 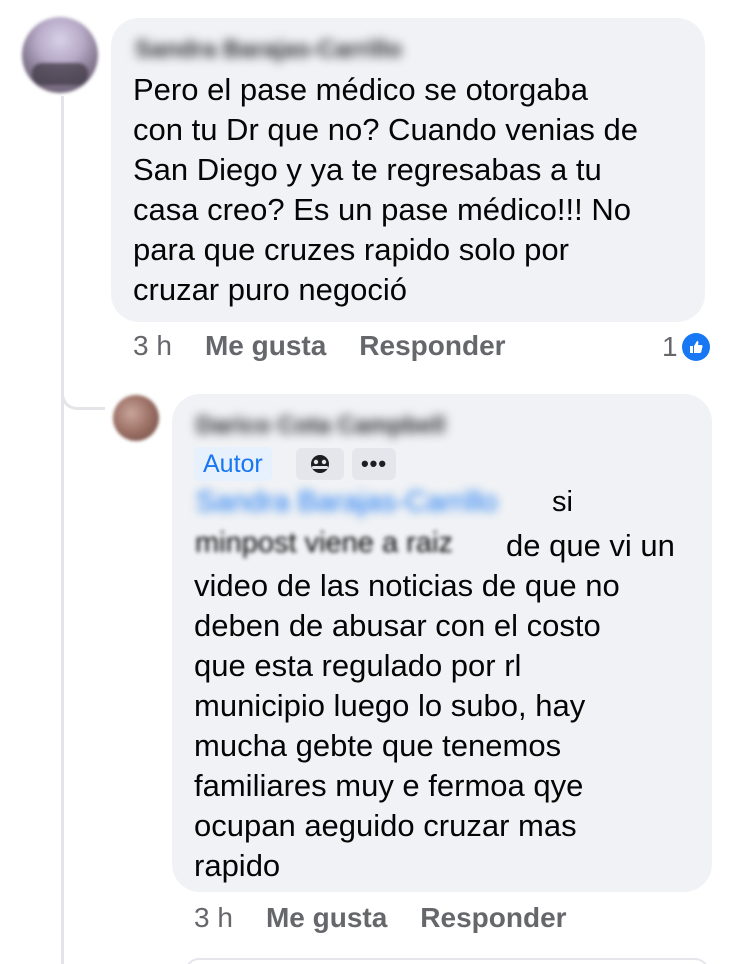 What do you see at coordinates (562, 502) in the screenshot?
I see `reply-text-after-mention: si` at bounding box center [562, 502].